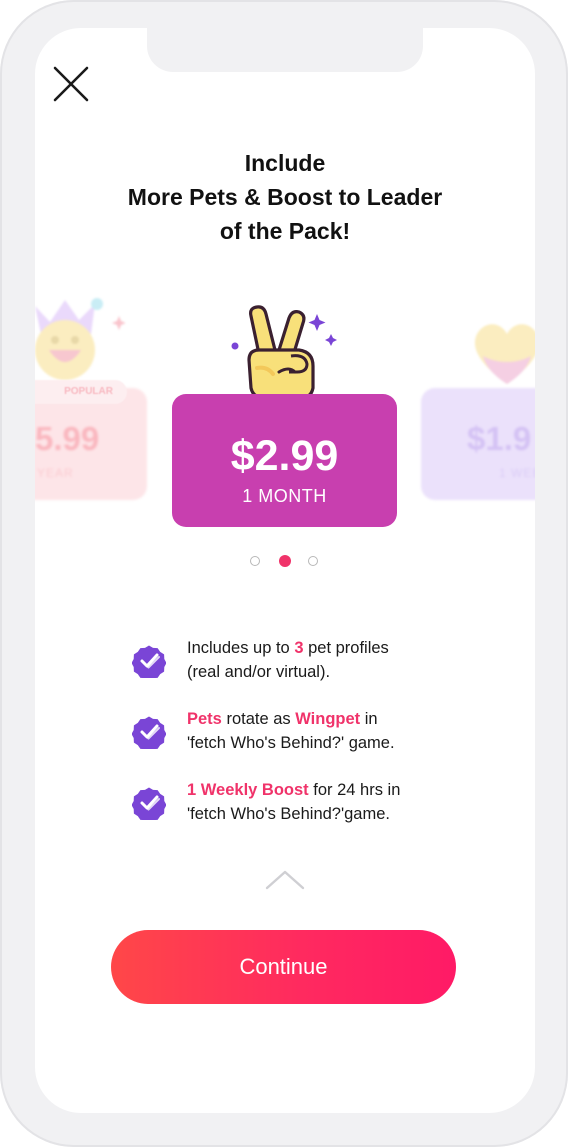 This screenshot has width=568, height=1147. What do you see at coordinates (499, 438) in the screenshot?
I see `plan-price: $1.9` at bounding box center [499, 438].